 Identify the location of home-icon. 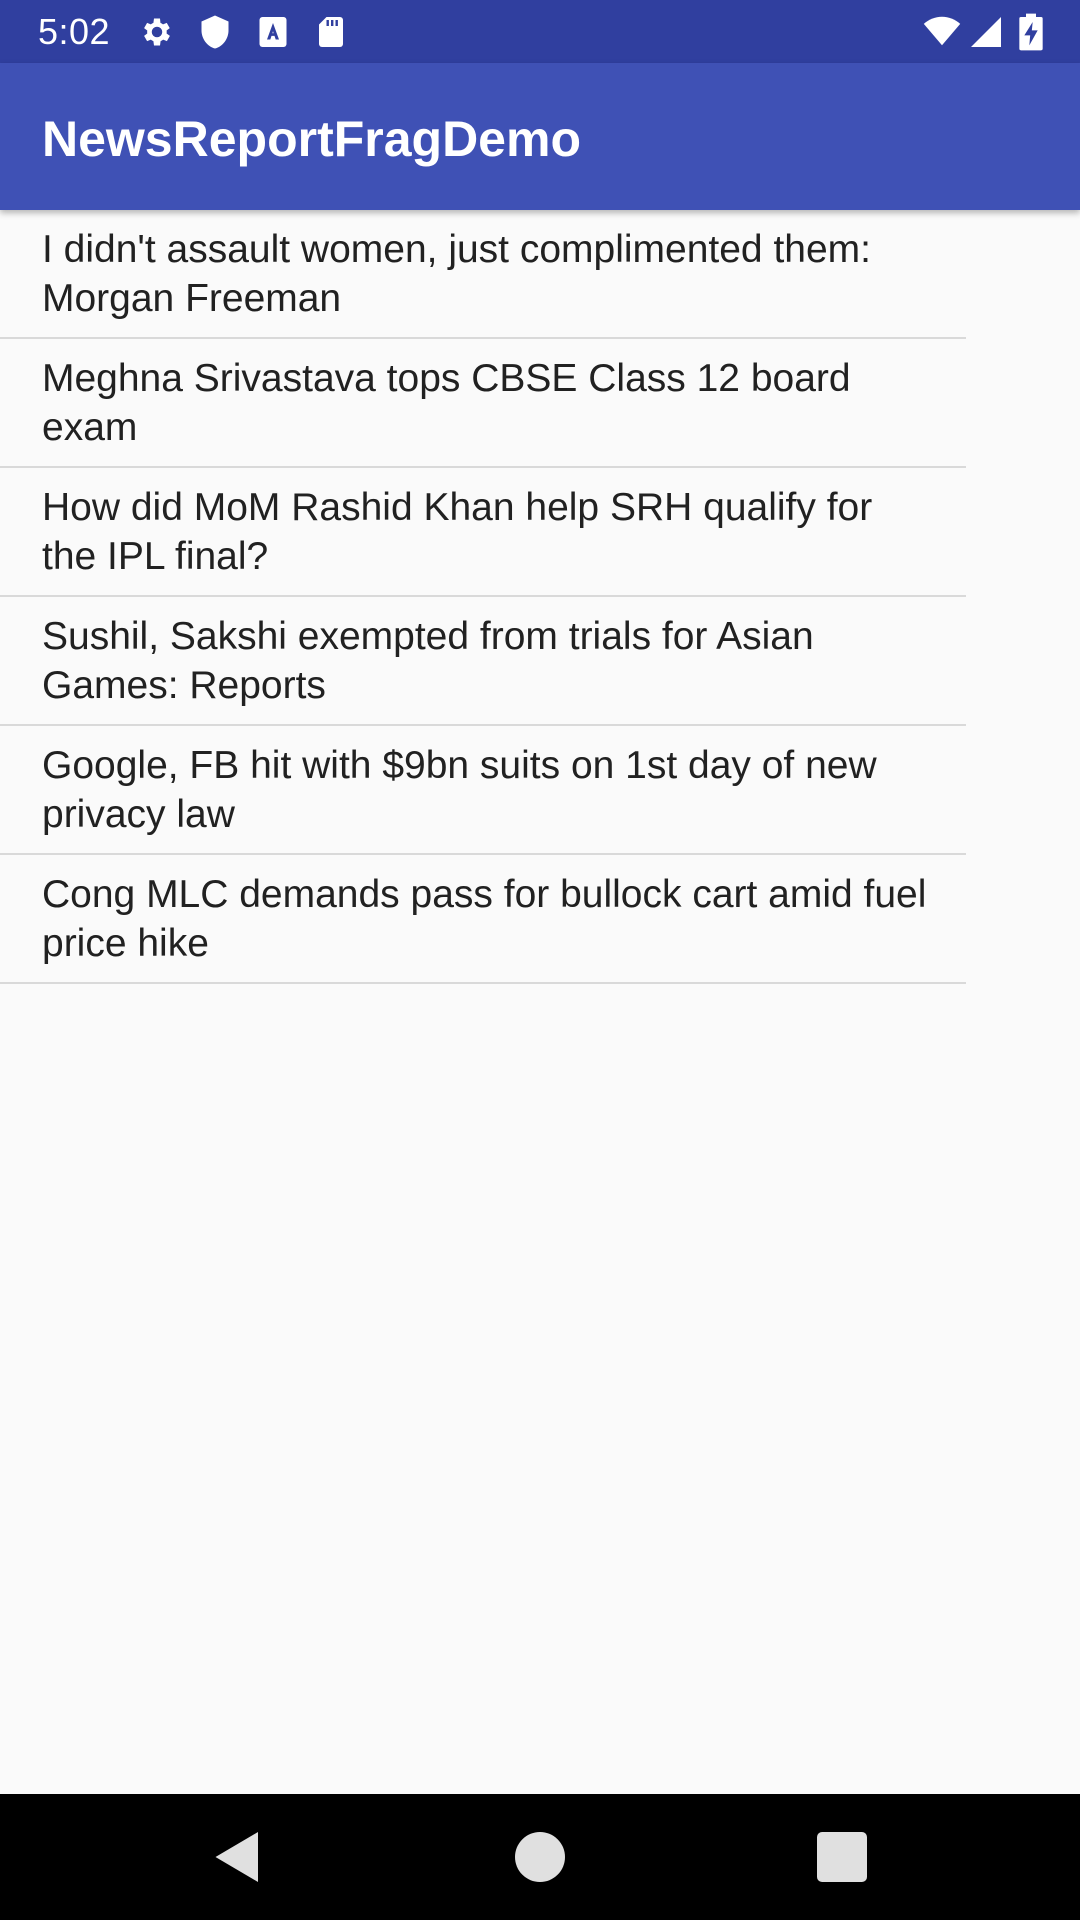
(540, 1857).